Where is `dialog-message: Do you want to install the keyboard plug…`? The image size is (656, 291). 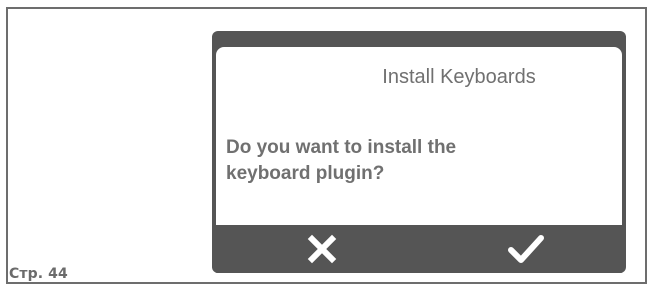 dialog-message: Do you want to install the keyboard plug… is located at coordinates (406, 161).